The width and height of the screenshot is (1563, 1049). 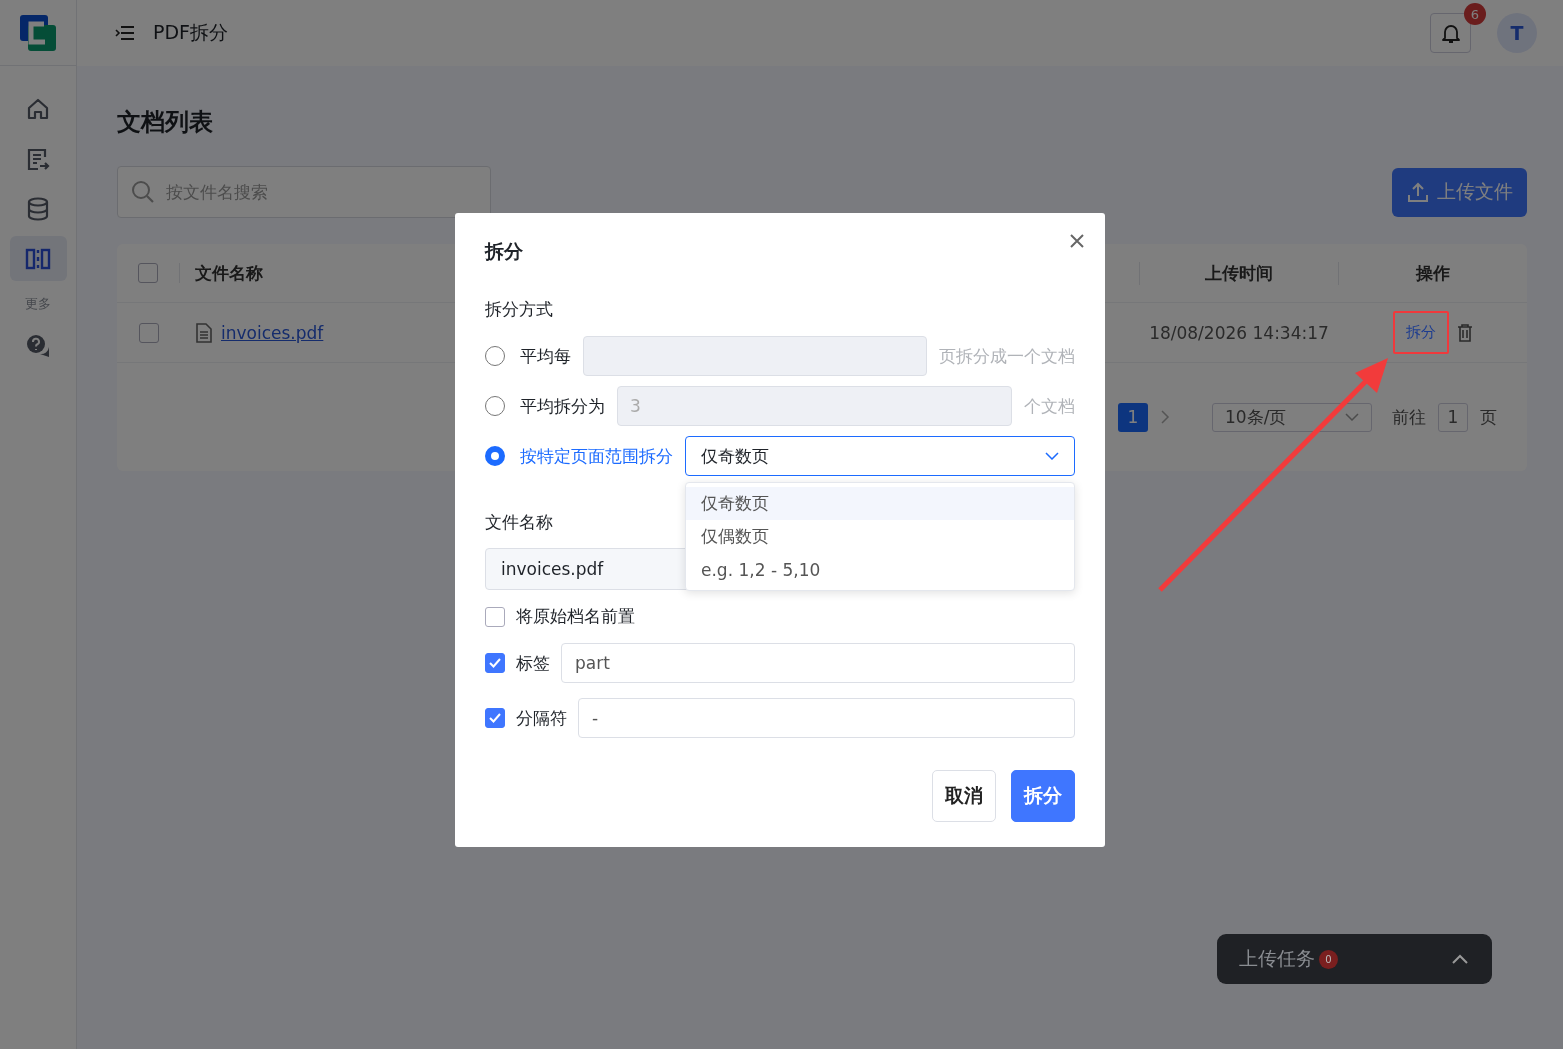 What do you see at coordinates (1409, 417) in the screenshot?
I see `goto-label: 前往` at bounding box center [1409, 417].